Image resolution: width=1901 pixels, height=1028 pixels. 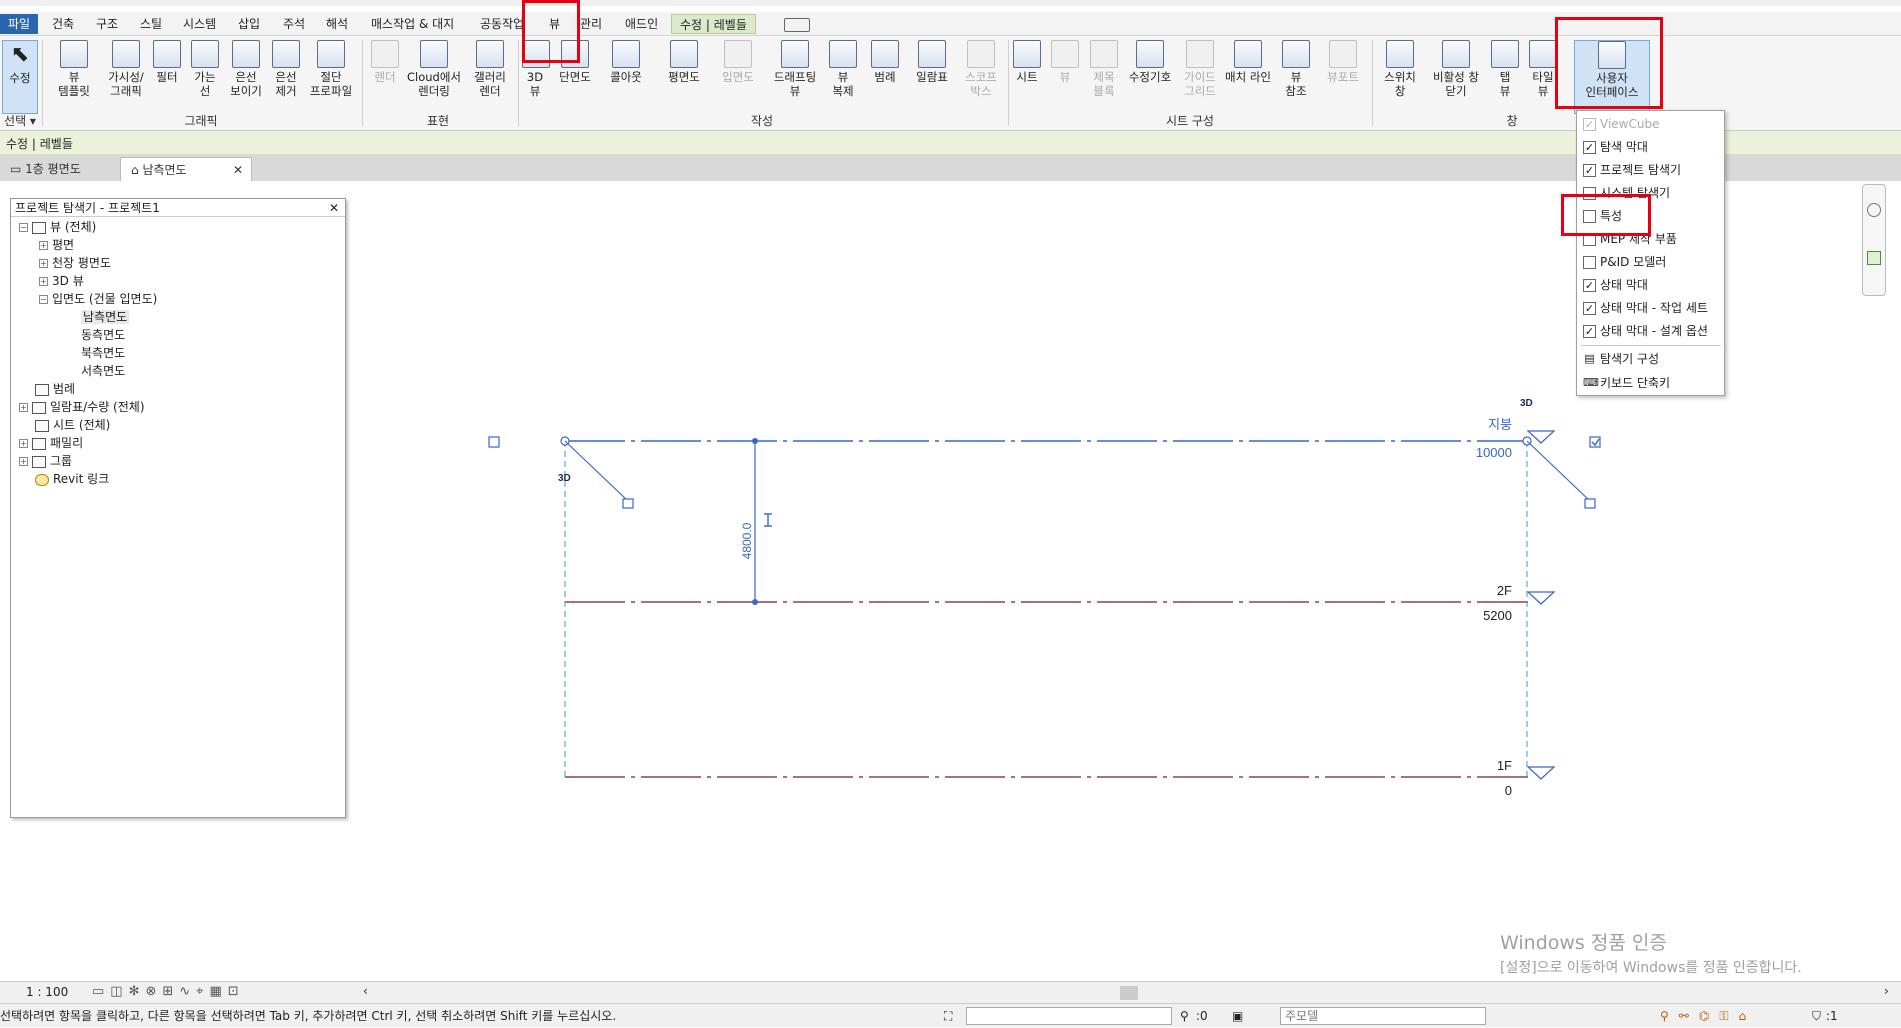 I want to click on tree-node-elevations: − 입면도 (건물 입면도), so click(x=98, y=299).